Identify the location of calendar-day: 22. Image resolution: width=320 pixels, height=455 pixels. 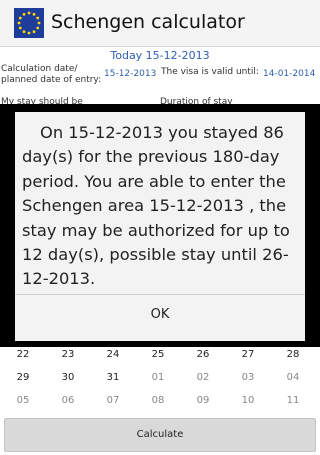
(23, 354).